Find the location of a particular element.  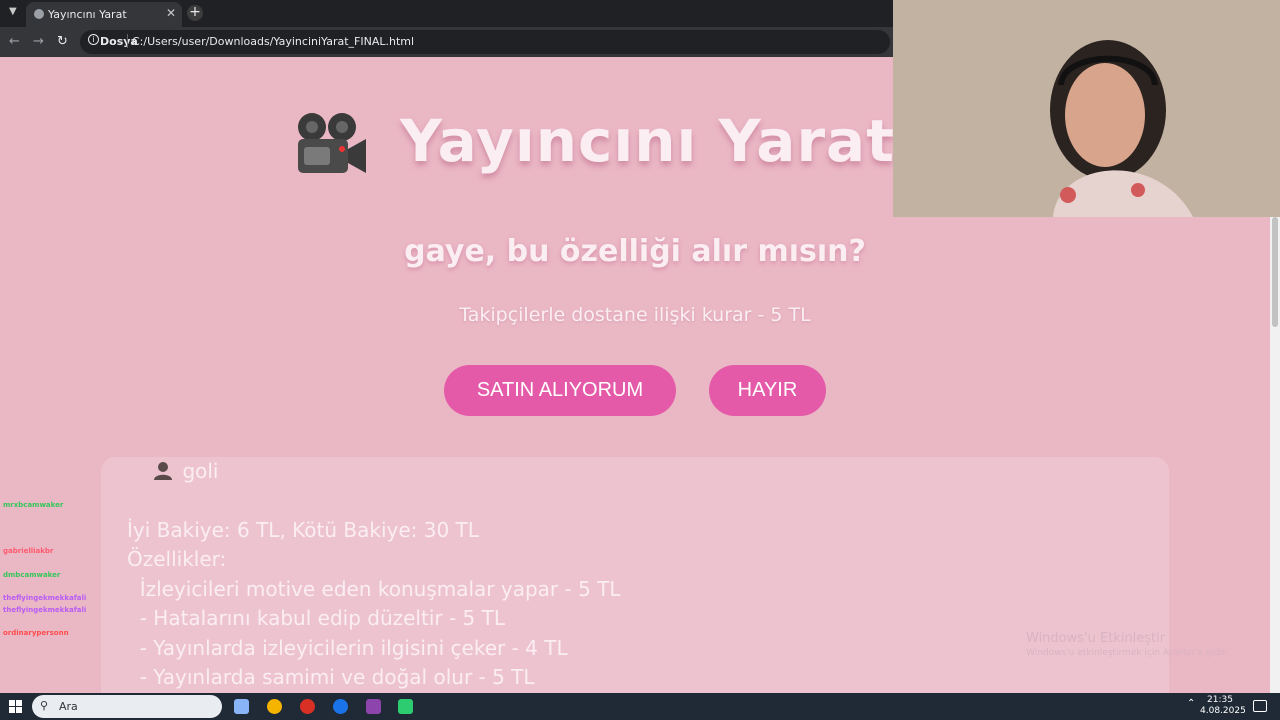

tray-chevron-icon: ⌃ is located at coordinates (1191, 703).